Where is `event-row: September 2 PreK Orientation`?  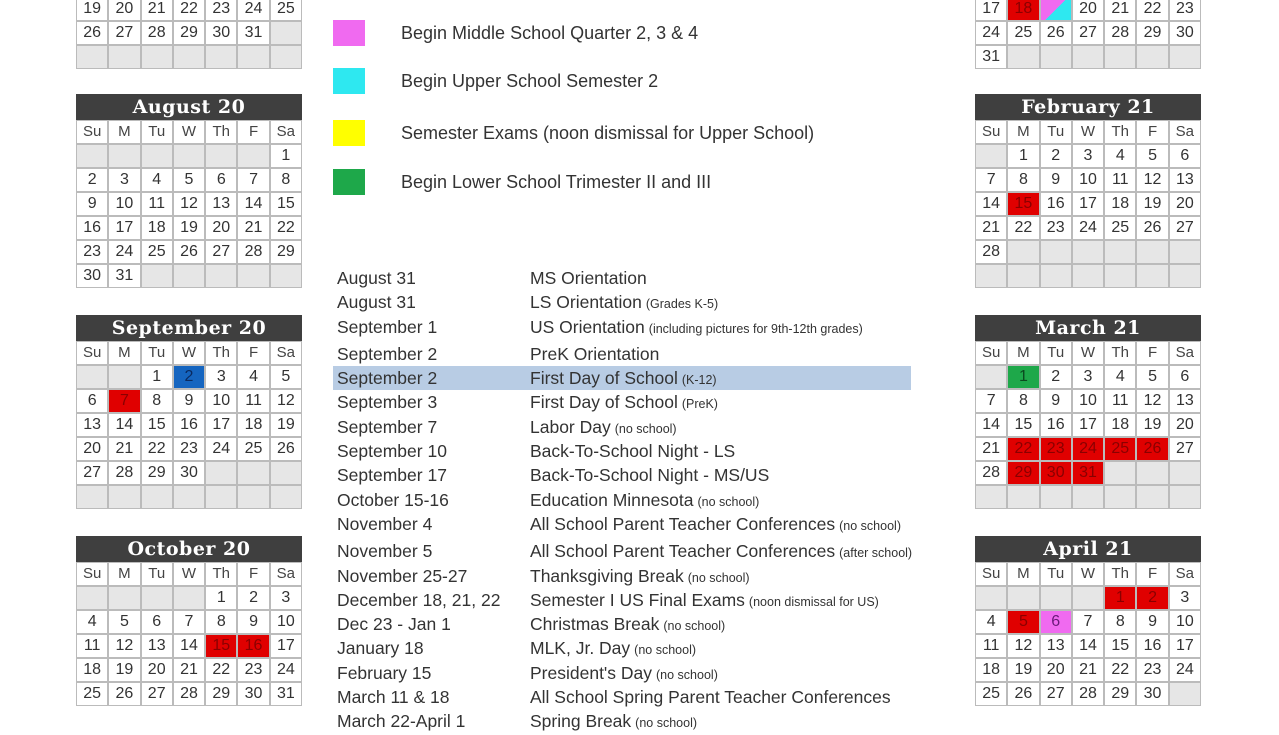
event-row: September 2 PreK Orientation is located at coordinates (653, 354).